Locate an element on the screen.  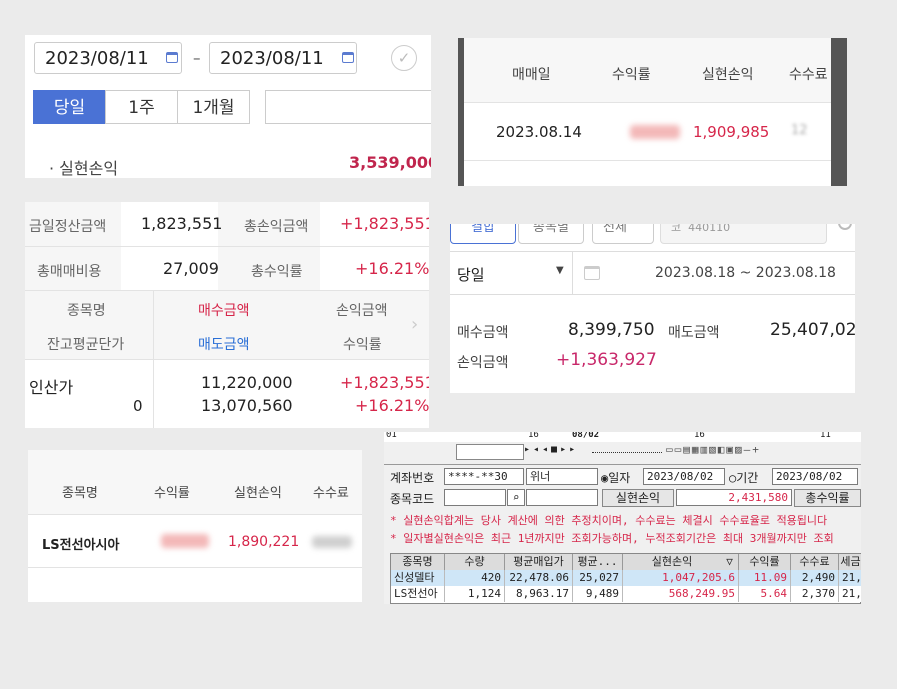
total-pnl-label: 총손익금액 is located at coordinates (276, 227).